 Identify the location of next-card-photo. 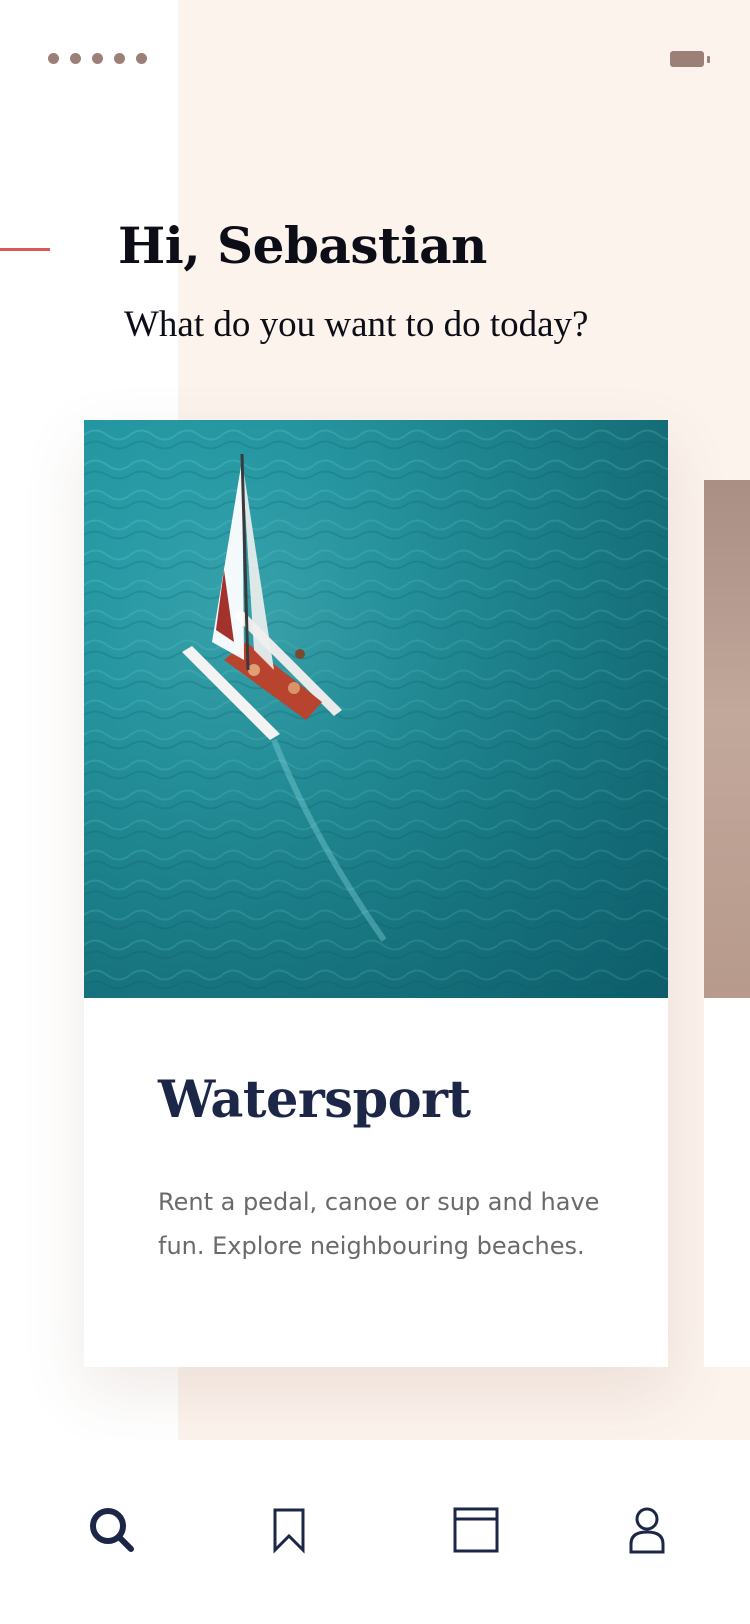
(727, 739).